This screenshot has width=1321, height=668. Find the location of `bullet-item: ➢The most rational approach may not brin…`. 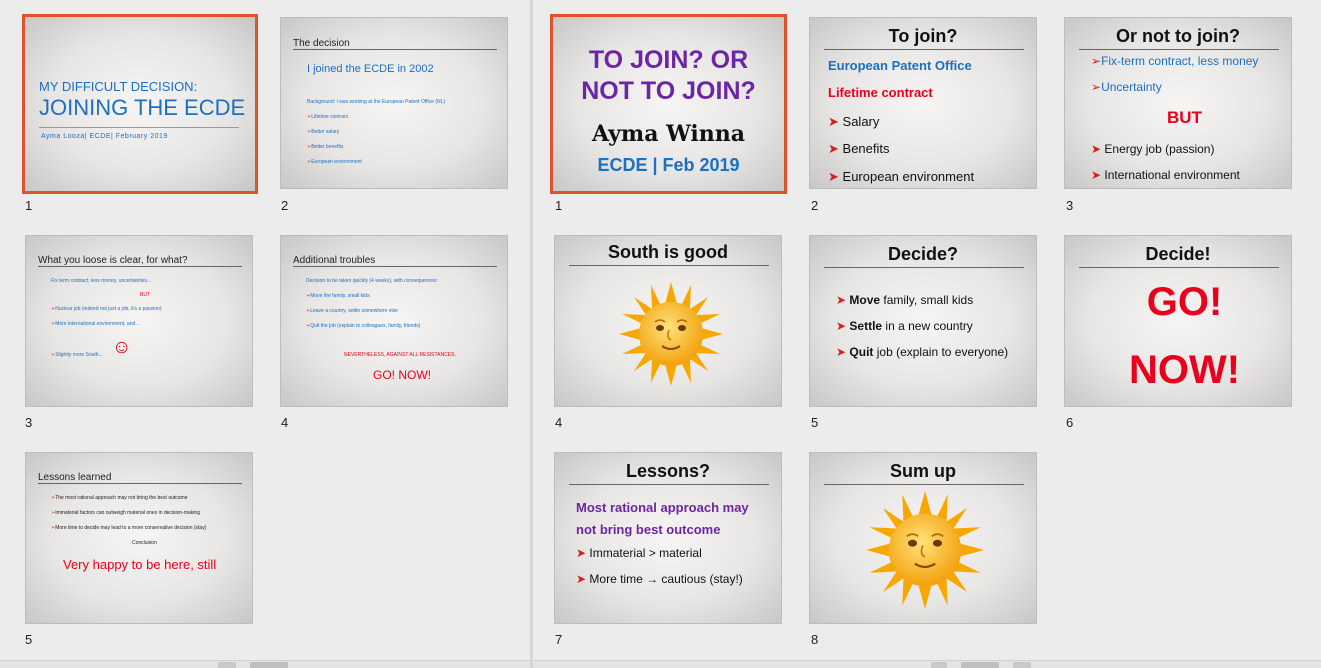

bullet-item: ➢The most rational approach may not brin… is located at coordinates (119, 498).